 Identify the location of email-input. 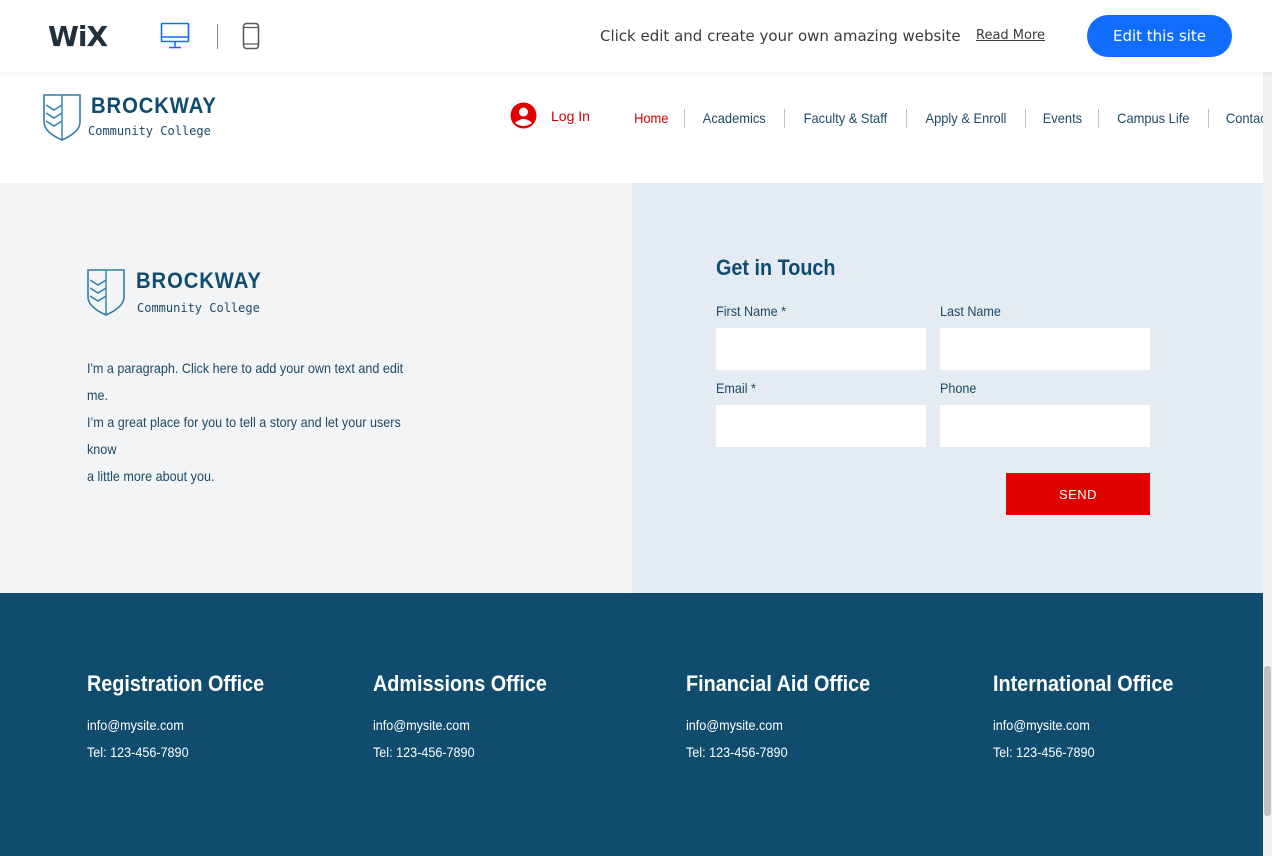
(821, 426).